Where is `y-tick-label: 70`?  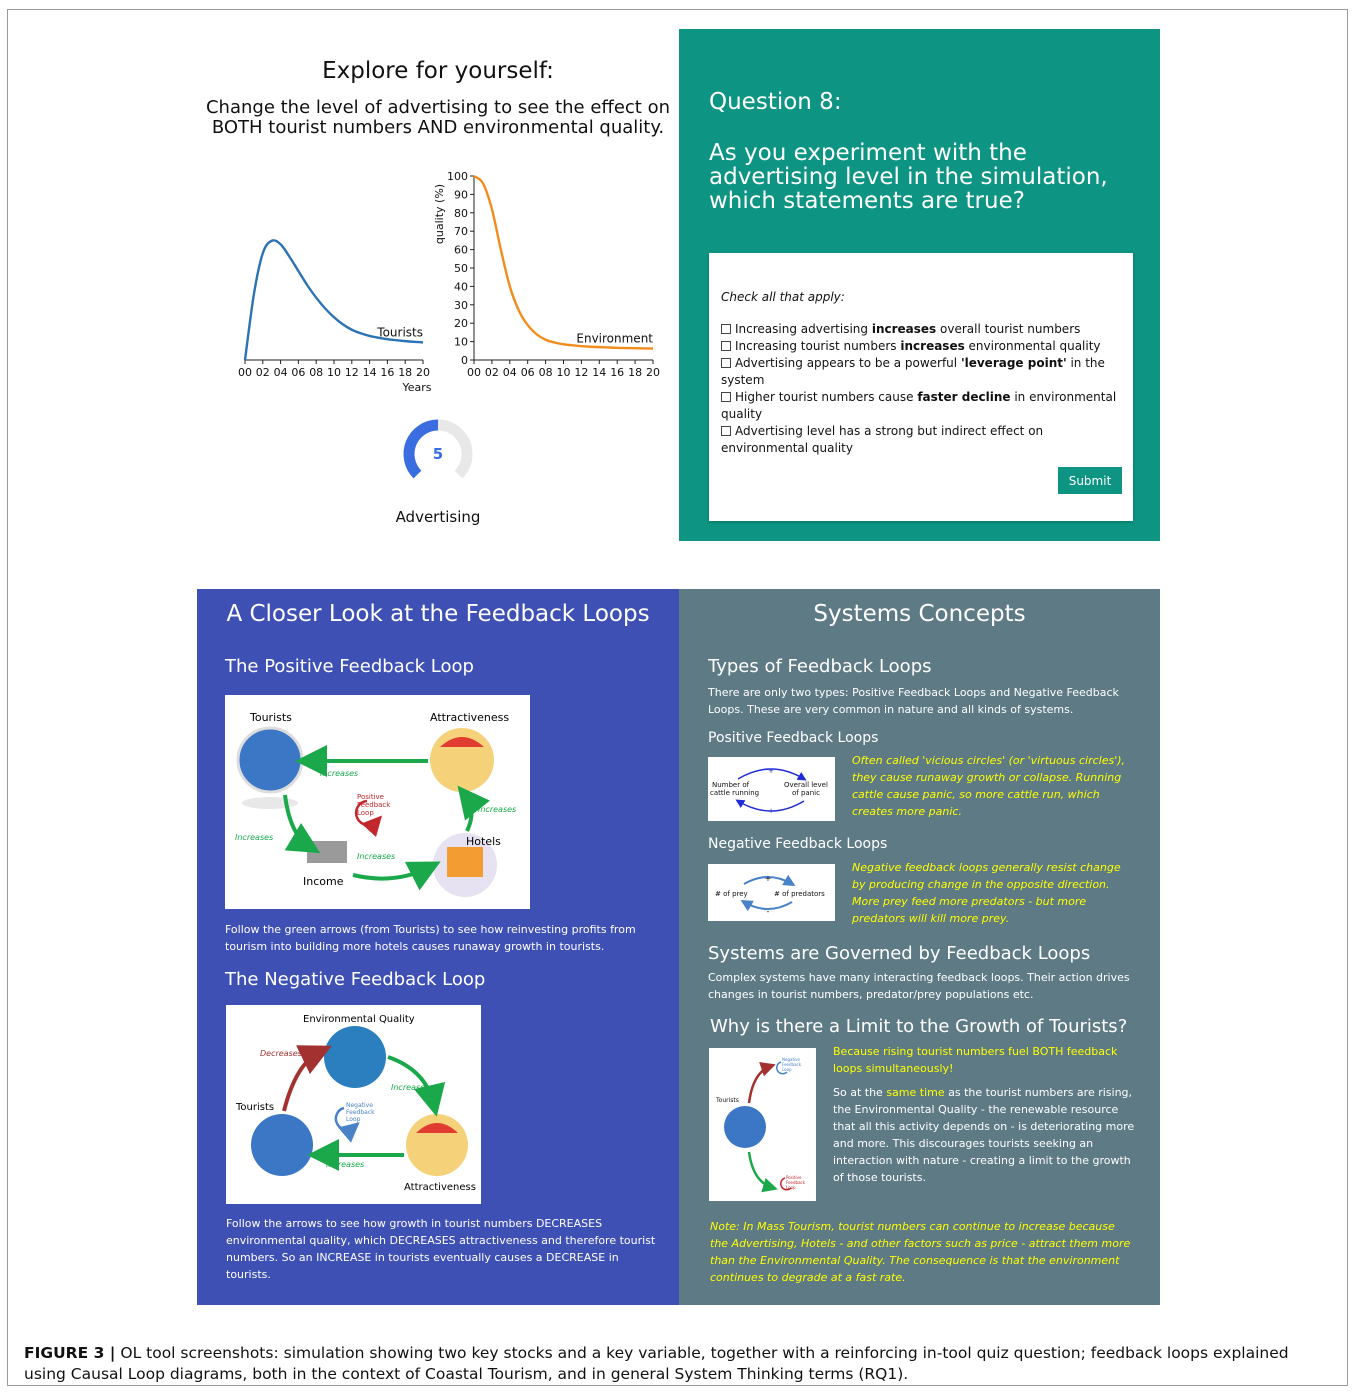 y-tick-label: 70 is located at coordinates (461, 231).